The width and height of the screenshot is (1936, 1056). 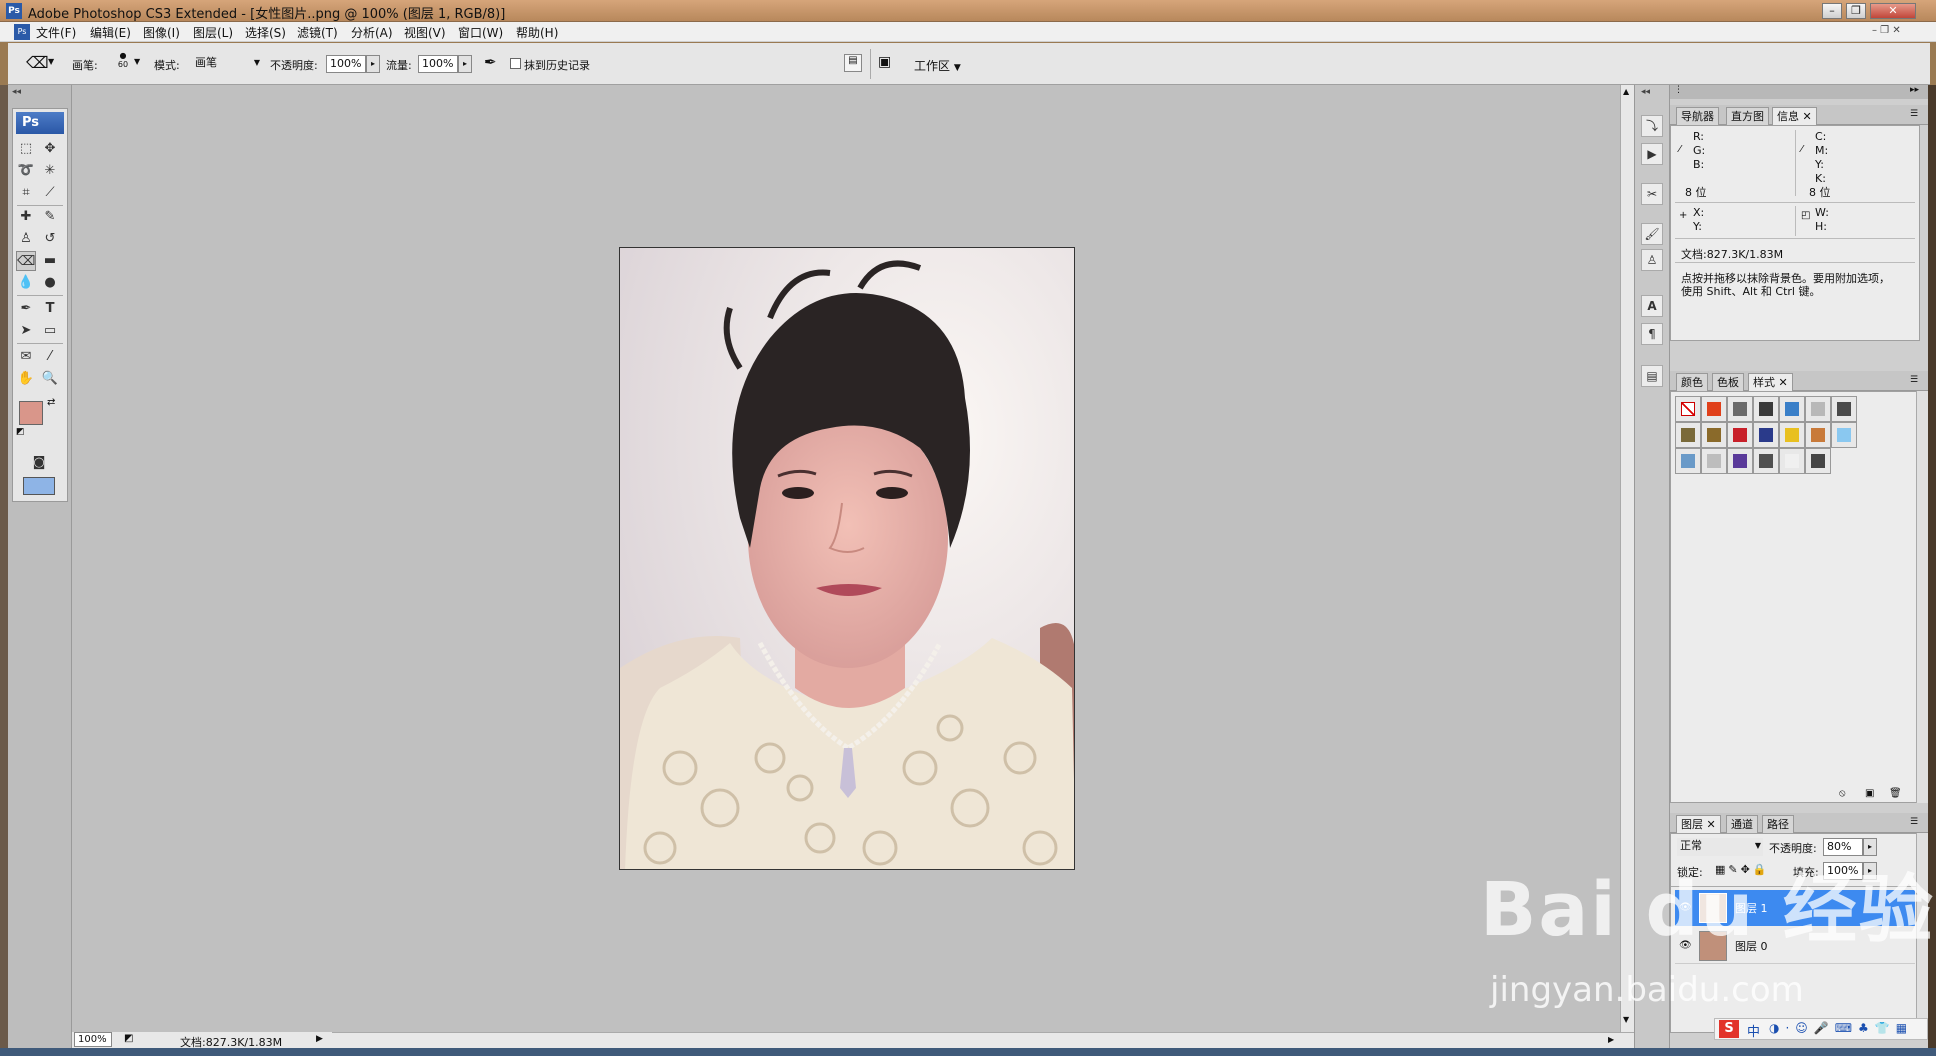 What do you see at coordinates (1652, 154) in the screenshot?
I see `actions-panel-icon: ▶` at bounding box center [1652, 154].